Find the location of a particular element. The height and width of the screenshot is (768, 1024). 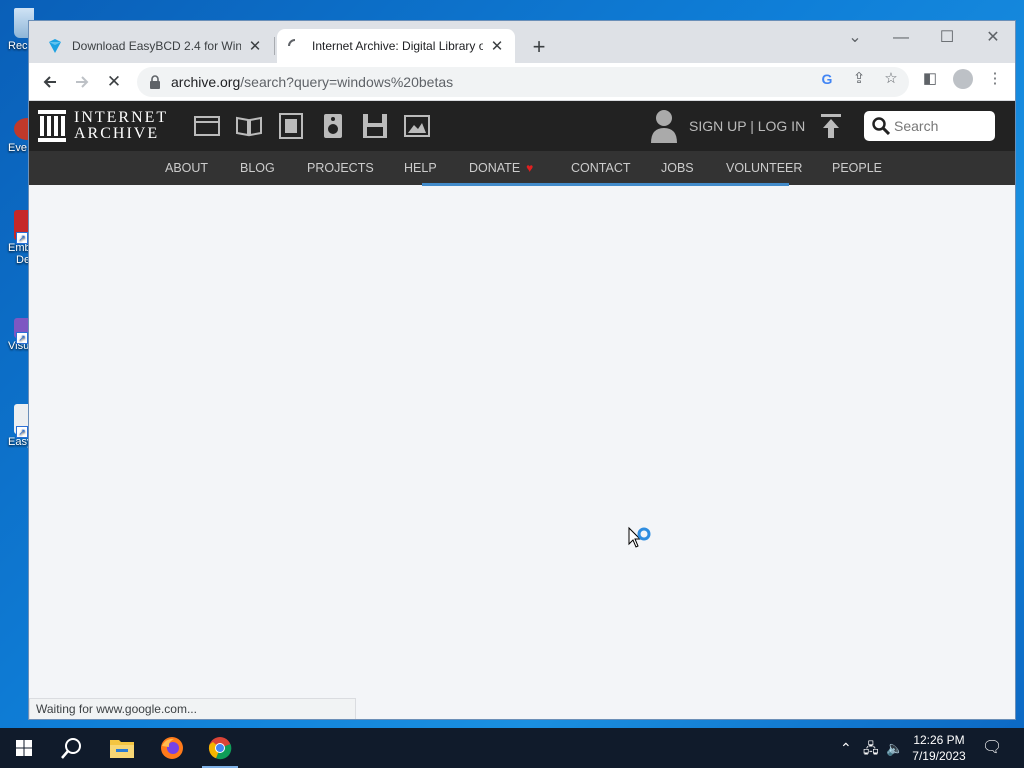

start-button is located at coordinates (24, 748).